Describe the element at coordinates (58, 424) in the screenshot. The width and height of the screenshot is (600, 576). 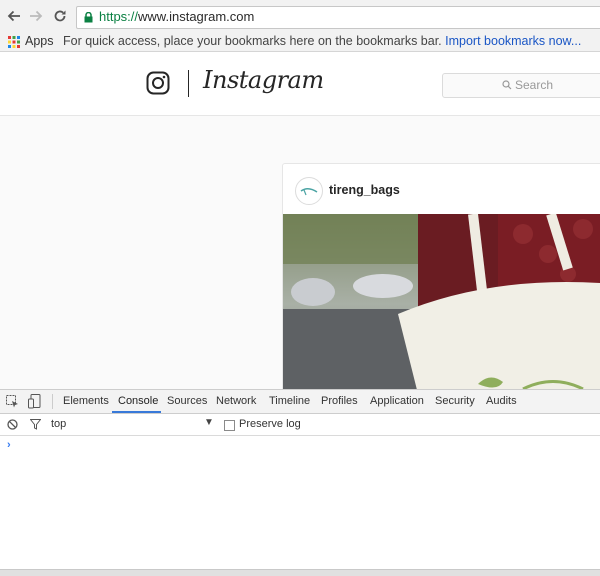
I see `context-selector: top` at that location.